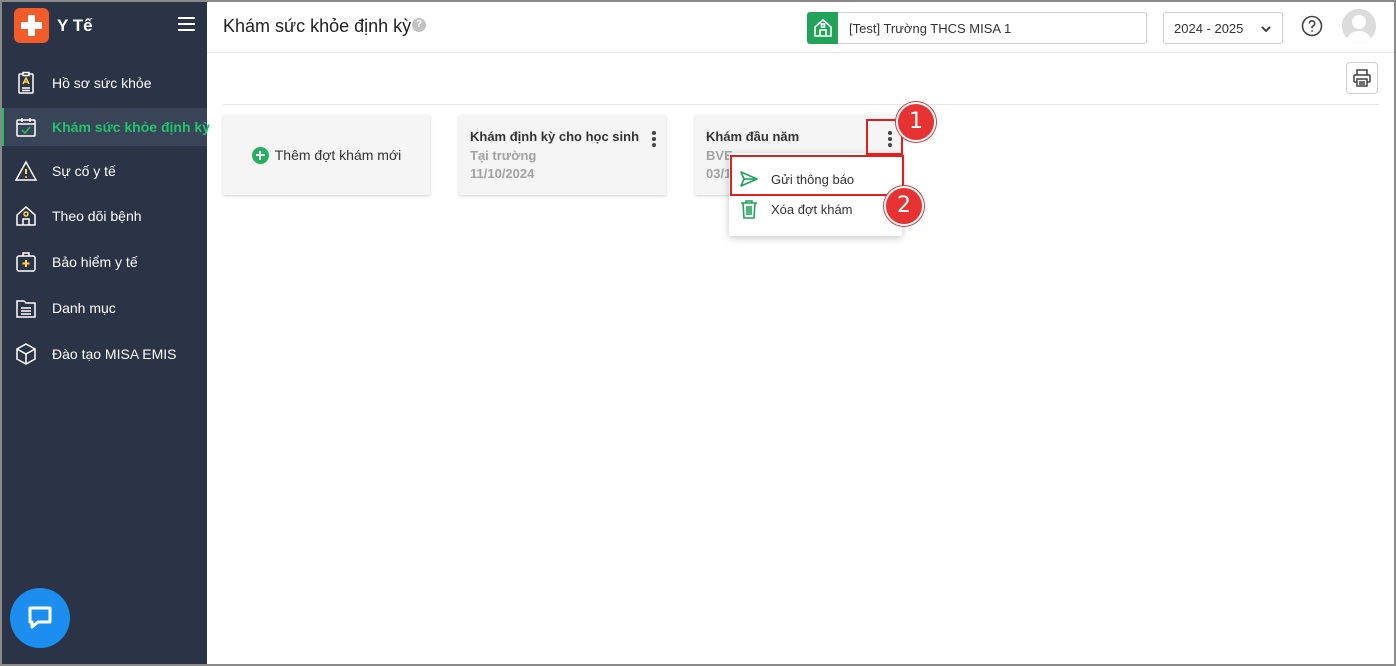 Image resolution: width=1396 pixels, height=666 pixels. Describe the element at coordinates (1266, 29) in the screenshot. I see `chevron-down-icon` at that location.